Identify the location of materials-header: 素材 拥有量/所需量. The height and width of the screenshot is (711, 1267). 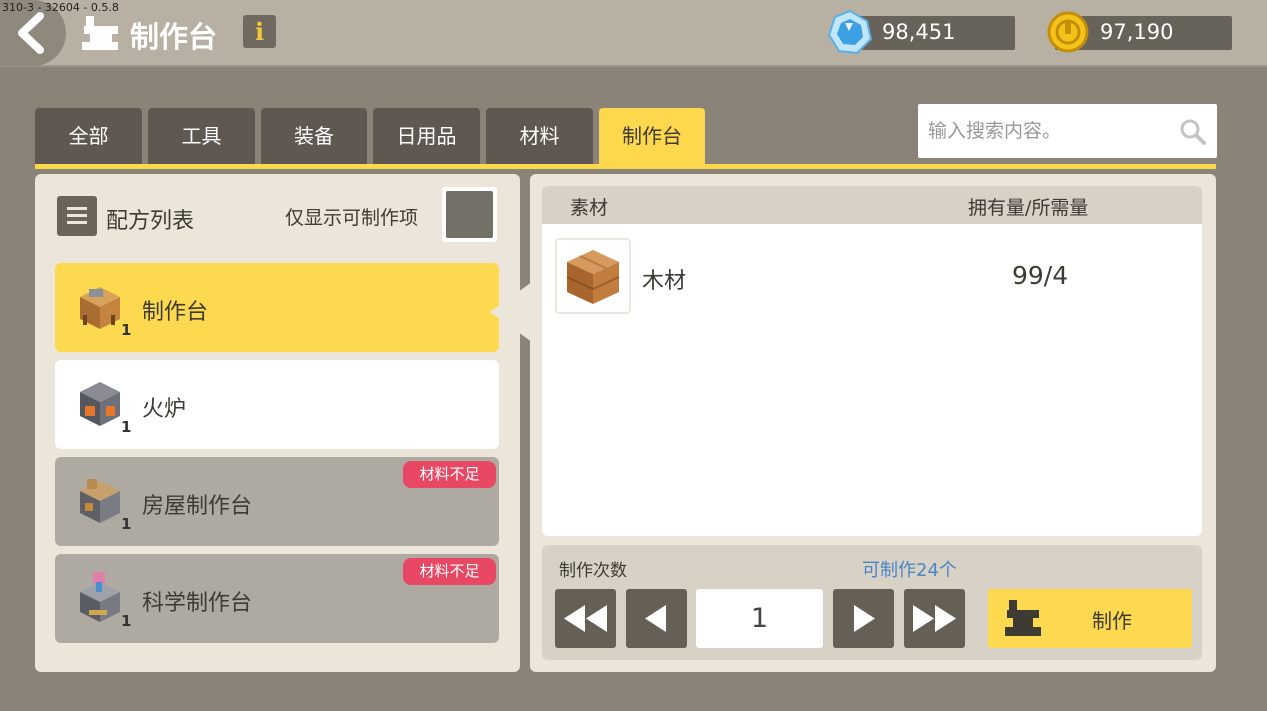
(872, 205).